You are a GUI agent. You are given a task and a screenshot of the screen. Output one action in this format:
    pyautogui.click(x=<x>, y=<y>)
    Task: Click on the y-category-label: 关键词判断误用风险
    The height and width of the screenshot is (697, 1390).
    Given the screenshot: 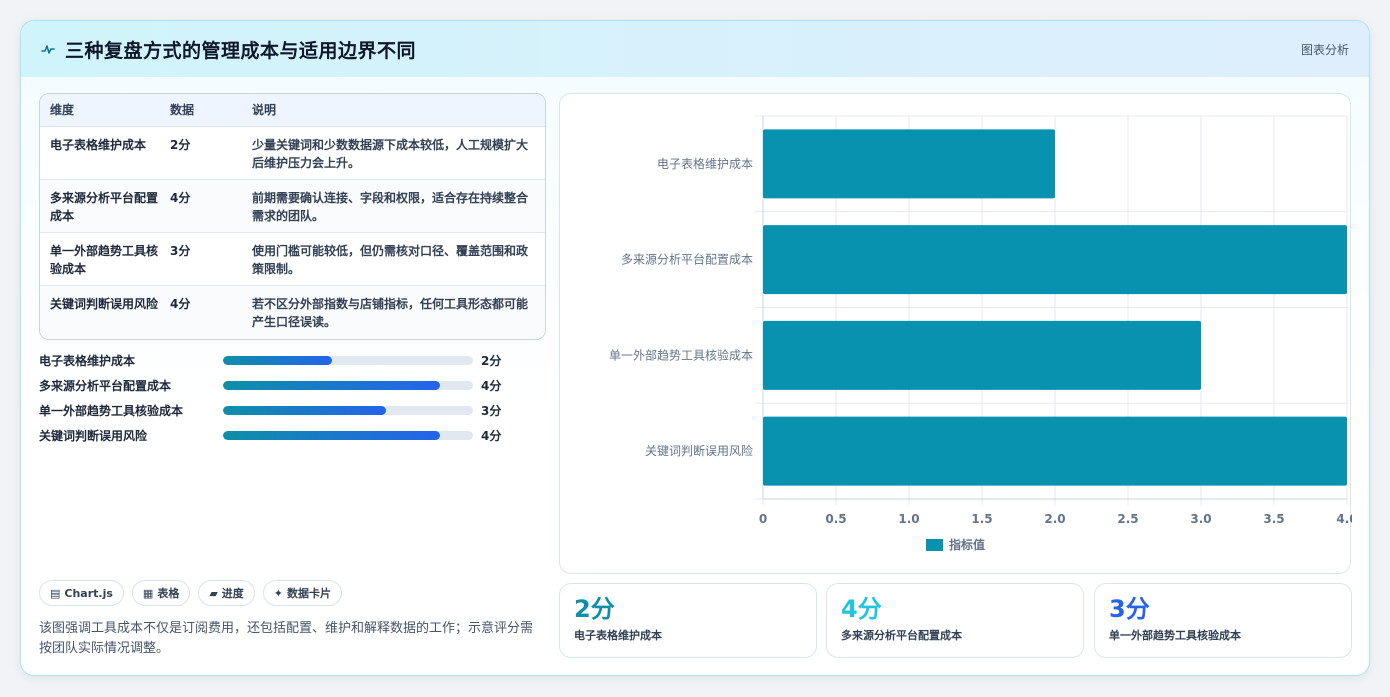 What is the action you would take?
    pyautogui.click(x=699, y=450)
    